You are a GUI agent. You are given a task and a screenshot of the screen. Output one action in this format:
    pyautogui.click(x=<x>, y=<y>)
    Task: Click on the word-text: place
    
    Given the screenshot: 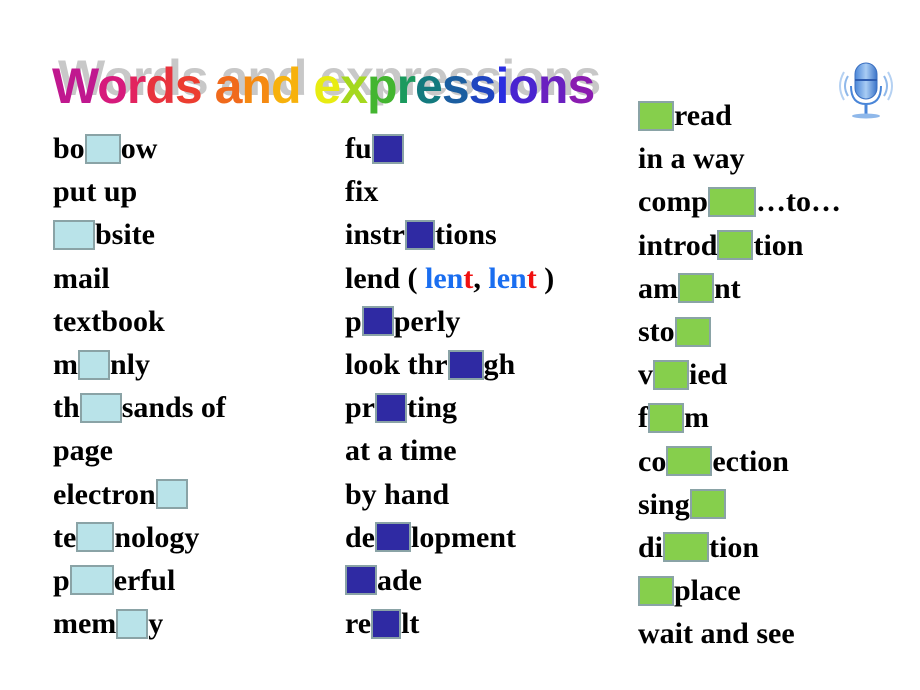 What is the action you would take?
    pyautogui.click(x=707, y=591)
    